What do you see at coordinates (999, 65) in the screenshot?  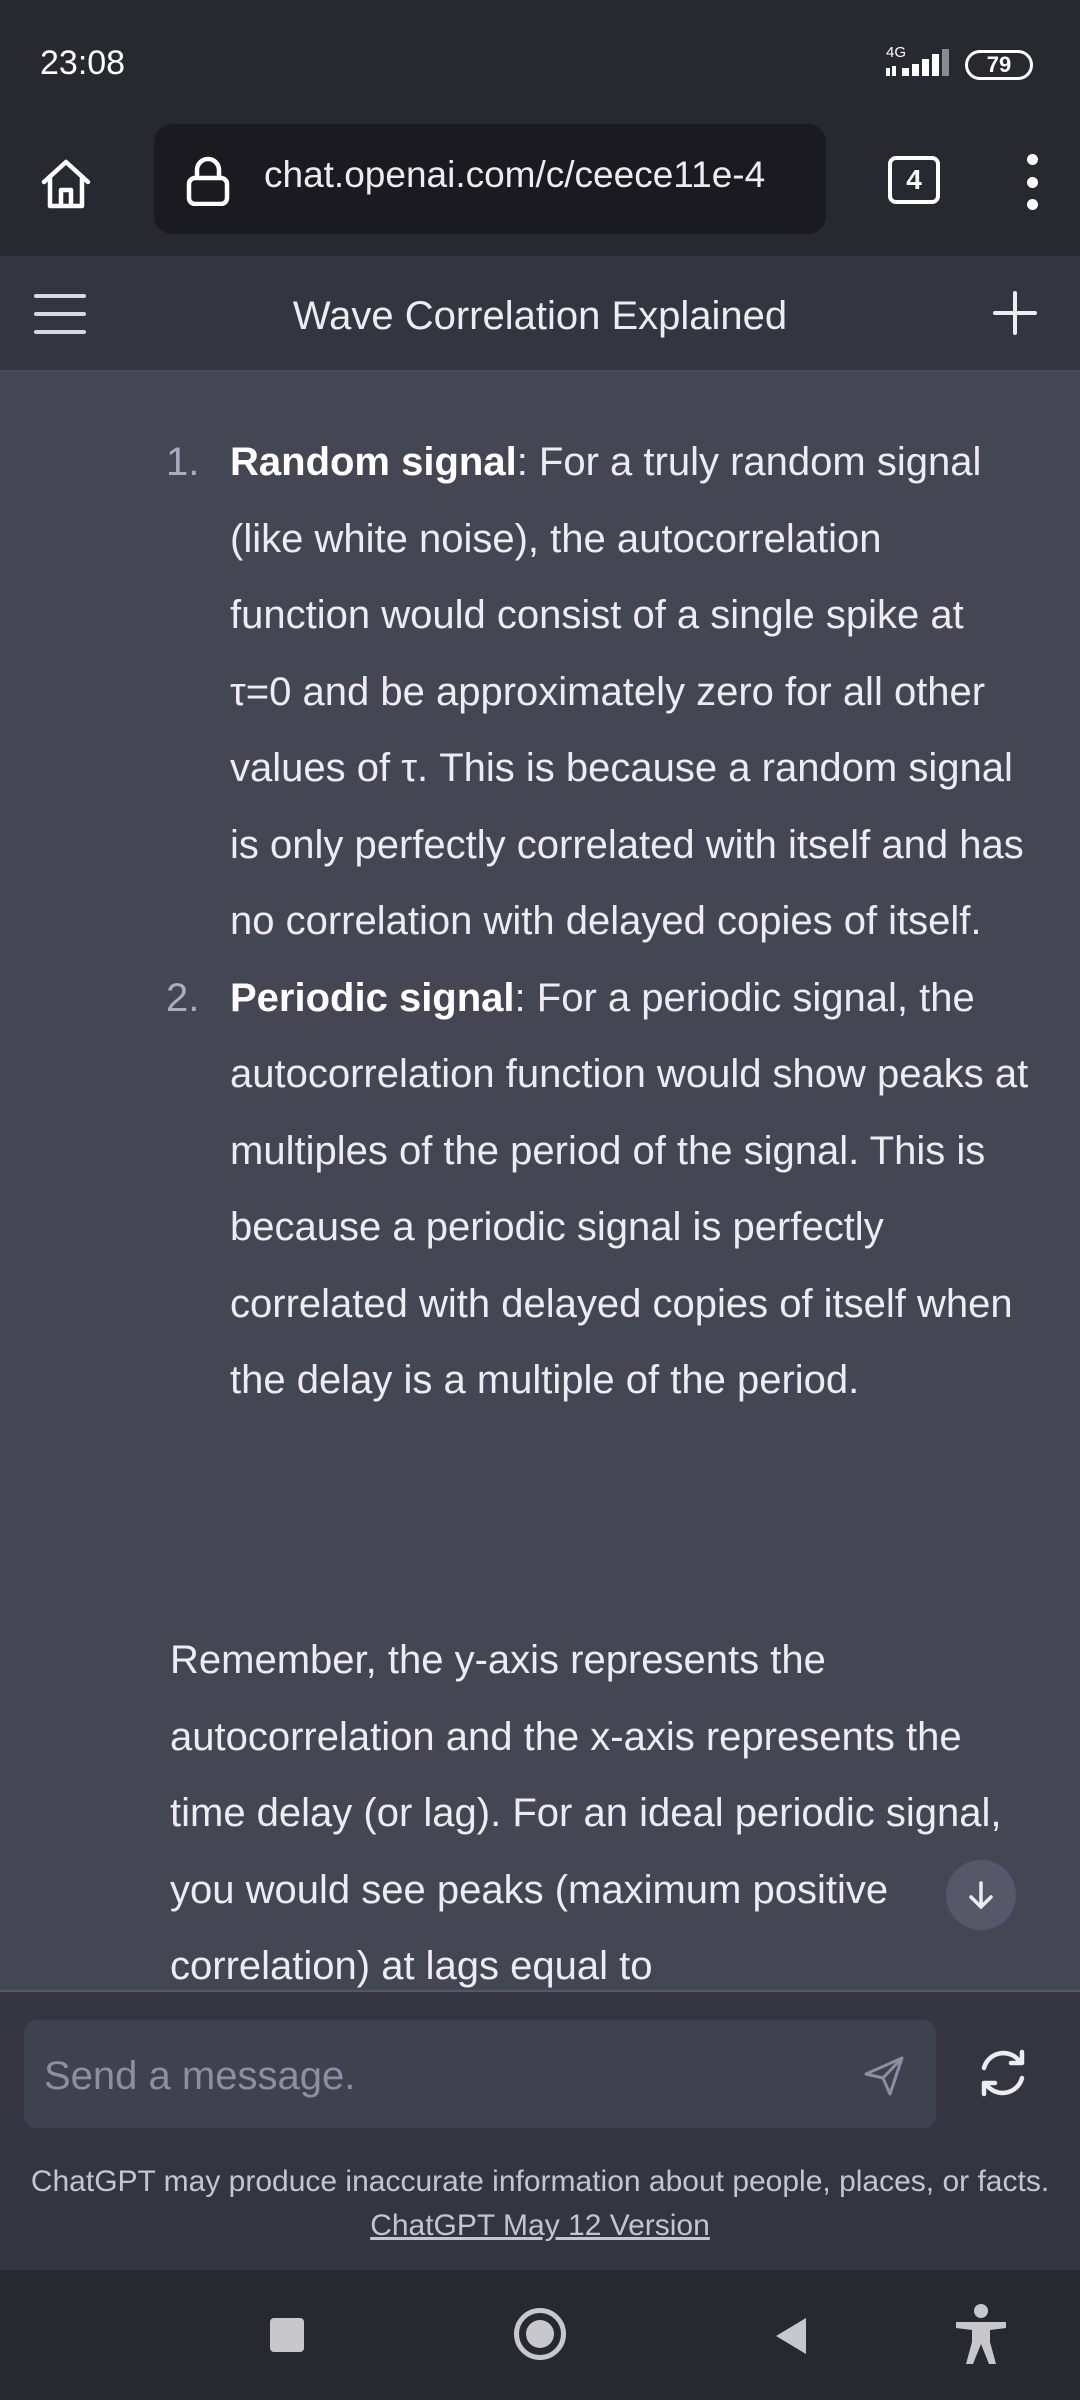 I see `battery-indicator: 79` at bounding box center [999, 65].